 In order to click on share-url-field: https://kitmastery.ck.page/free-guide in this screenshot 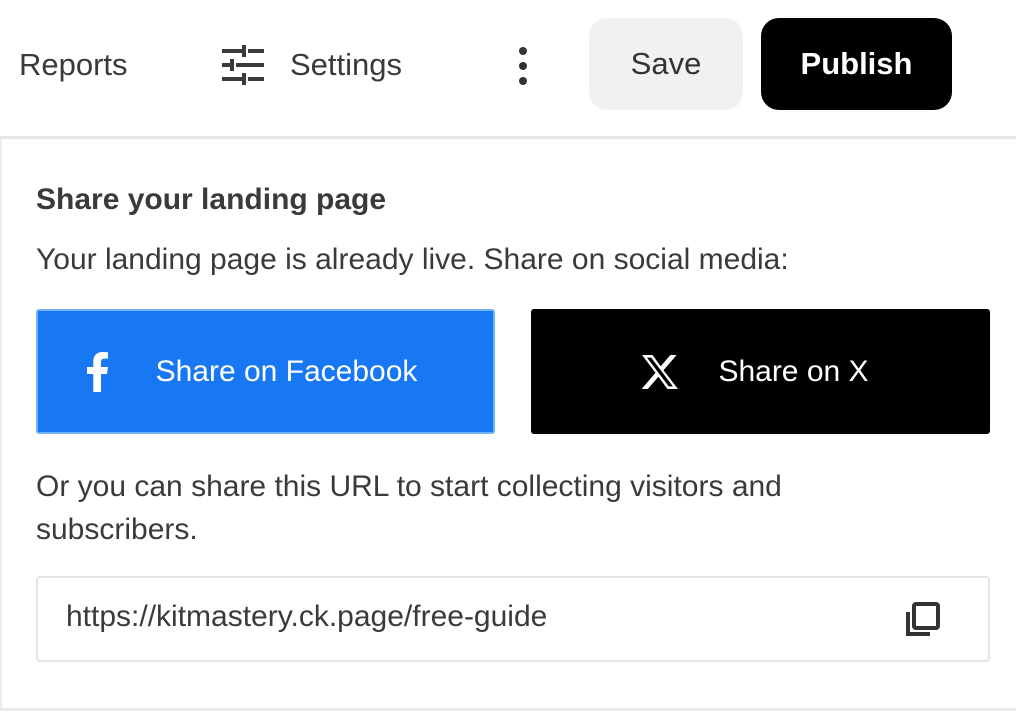, I will do `click(513, 619)`.